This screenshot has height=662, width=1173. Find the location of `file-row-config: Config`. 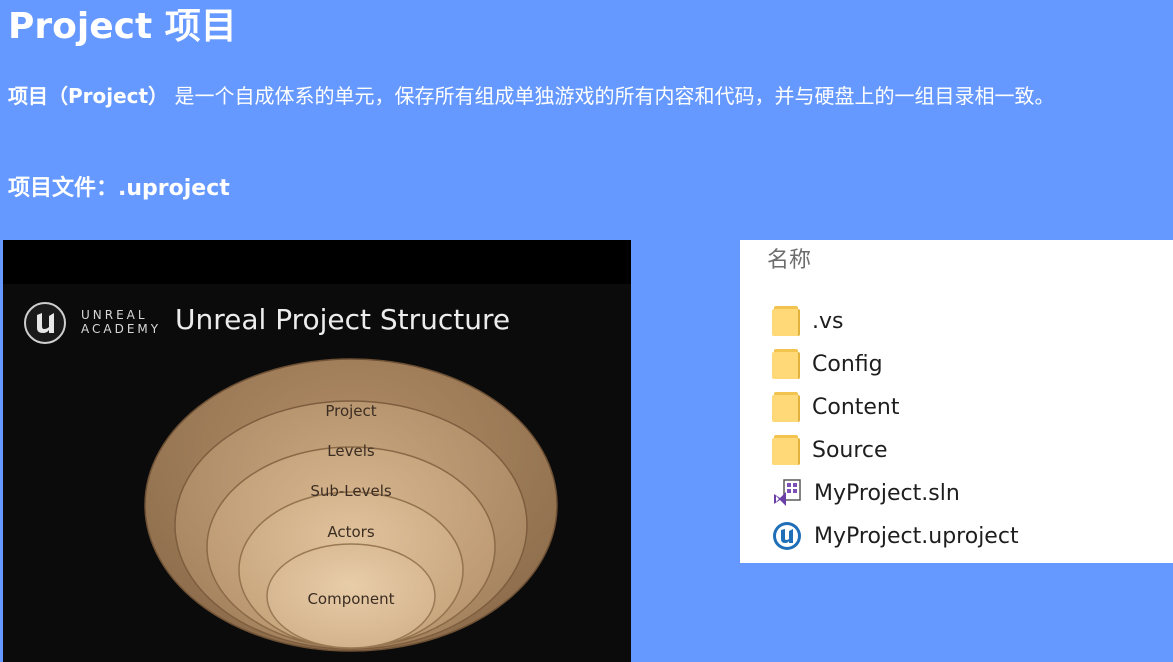

file-row-config: Config is located at coordinates (827, 364).